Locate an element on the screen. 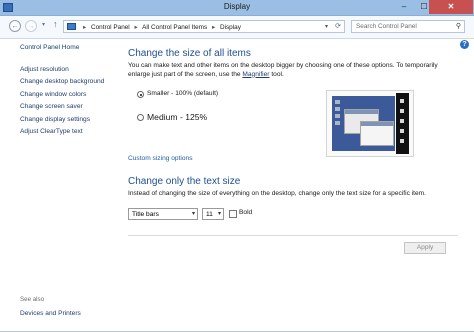  text-section-heading: Change only the text size is located at coordinates (184, 181).